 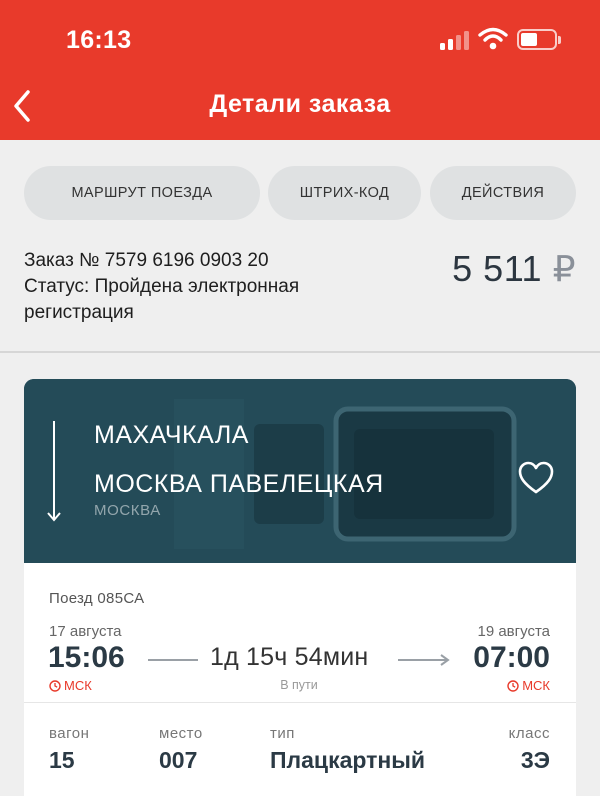 What do you see at coordinates (62, 760) in the screenshot?
I see `car-value: 15` at bounding box center [62, 760].